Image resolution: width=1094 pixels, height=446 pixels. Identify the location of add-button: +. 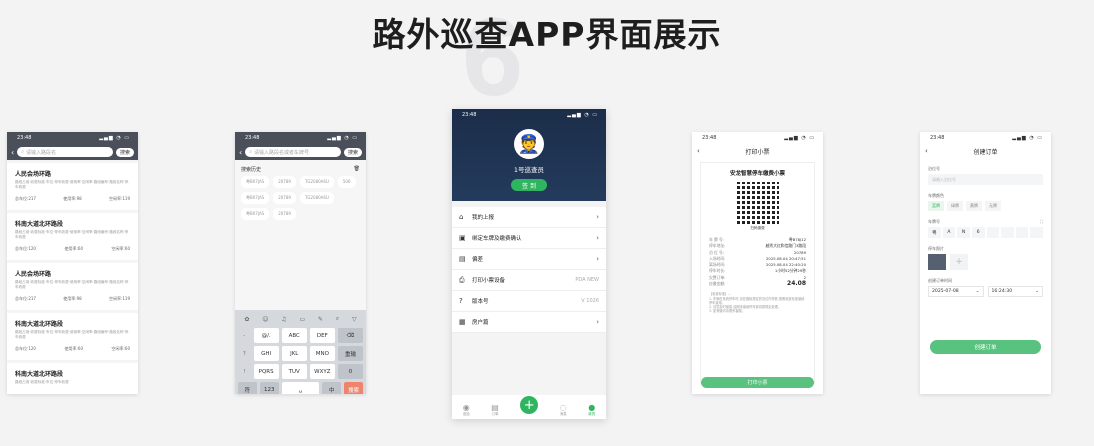
(529, 405).